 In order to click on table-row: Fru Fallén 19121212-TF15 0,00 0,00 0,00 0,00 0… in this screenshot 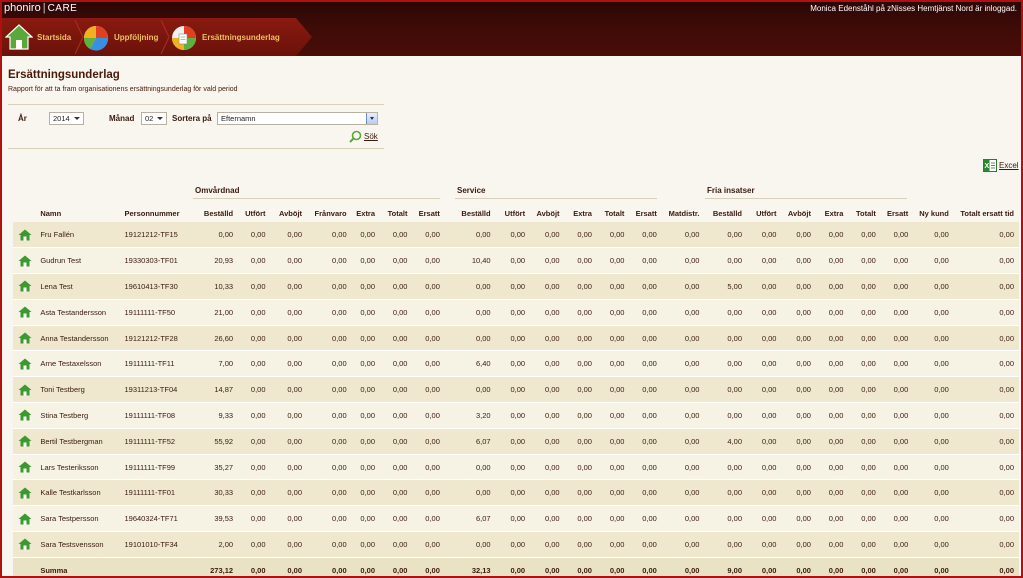, I will do `click(516, 235)`.